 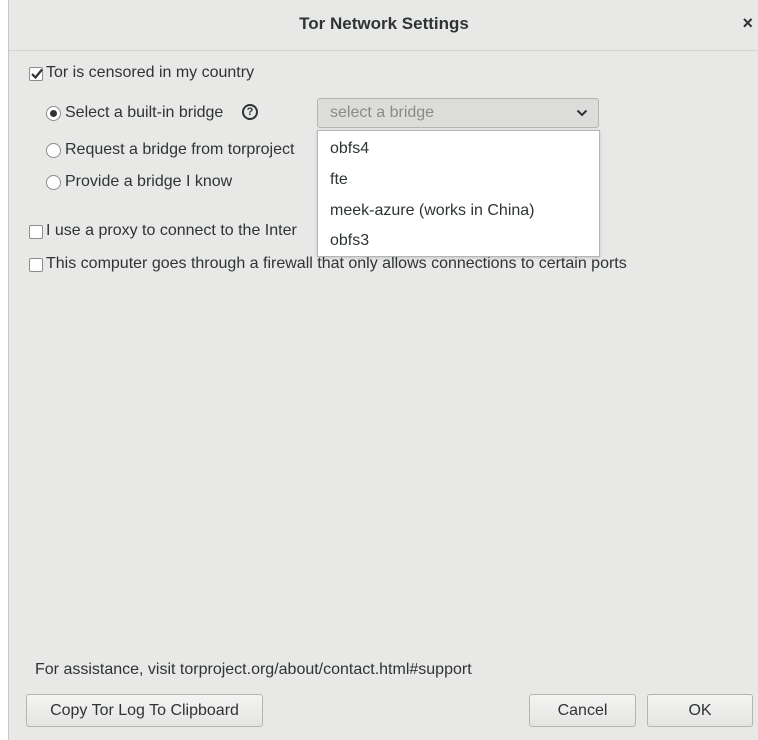 I want to click on check-icon, so click(x=37, y=74).